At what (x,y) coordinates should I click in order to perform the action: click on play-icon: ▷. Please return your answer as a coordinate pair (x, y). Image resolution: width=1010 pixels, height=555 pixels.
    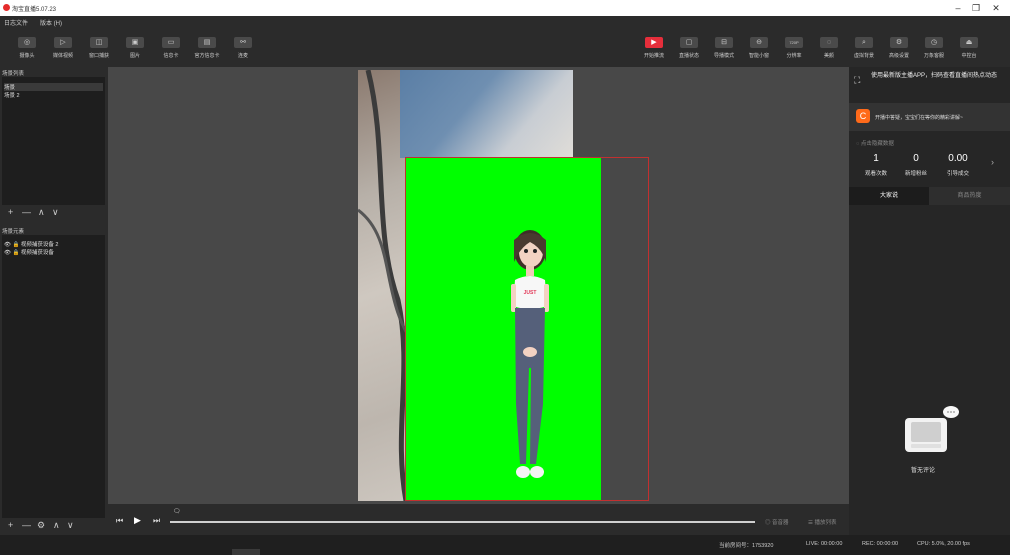
    Looking at the image, I should click on (63, 42).